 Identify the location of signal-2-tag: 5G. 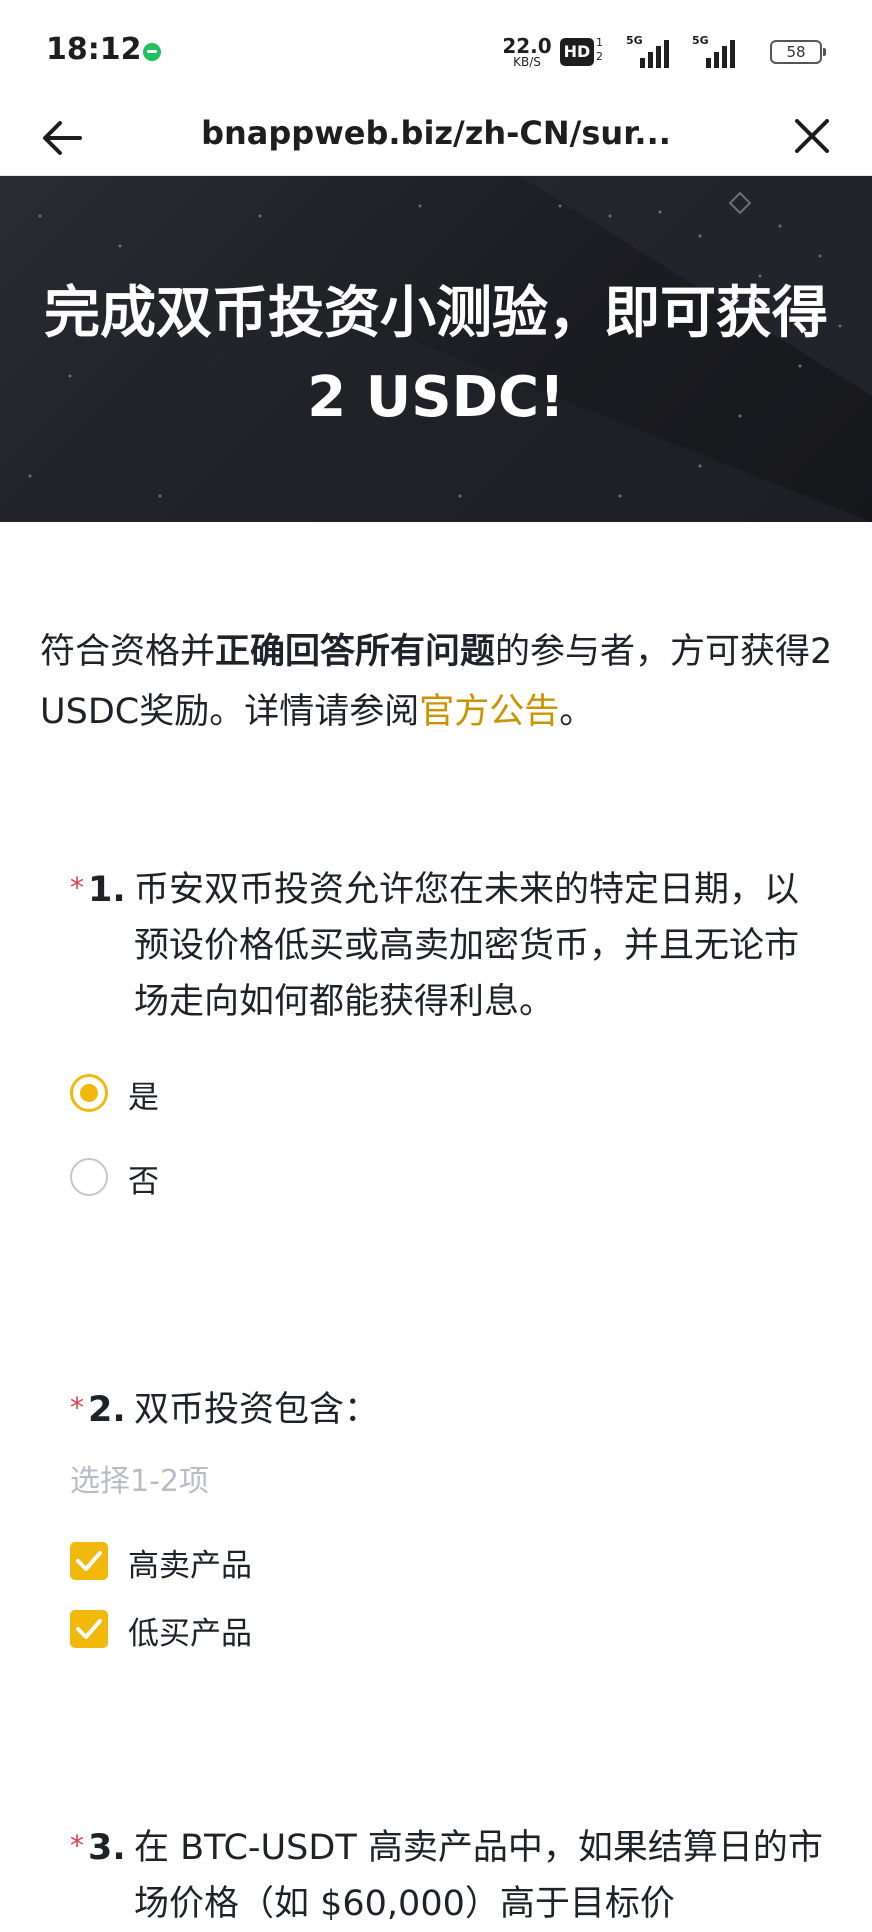
(700, 40).